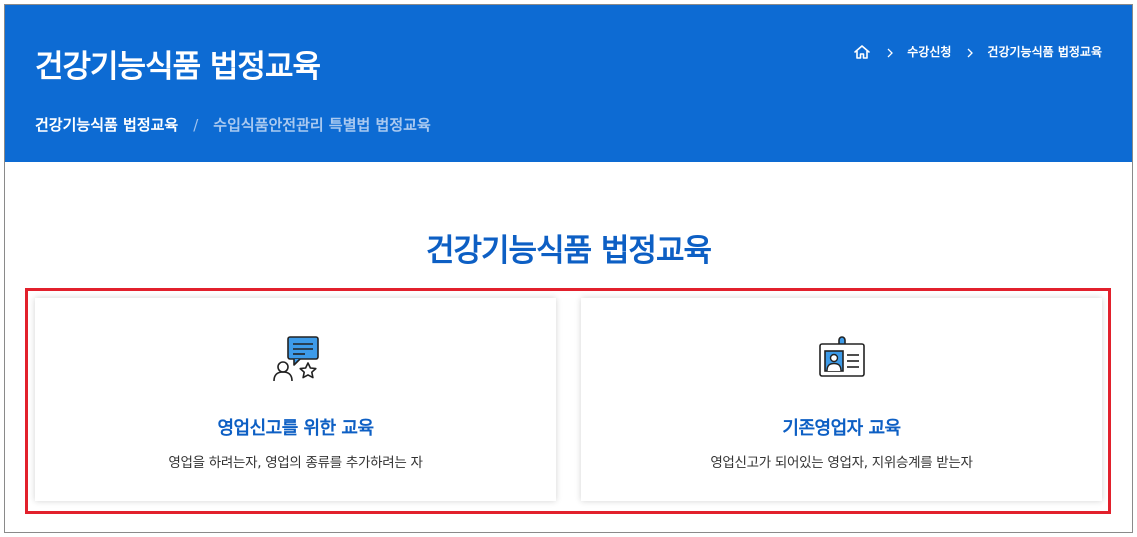  I want to click on card-description: 영업신고가 되어있는 영업자, 지위승계를 받는자, so click(841, 463).